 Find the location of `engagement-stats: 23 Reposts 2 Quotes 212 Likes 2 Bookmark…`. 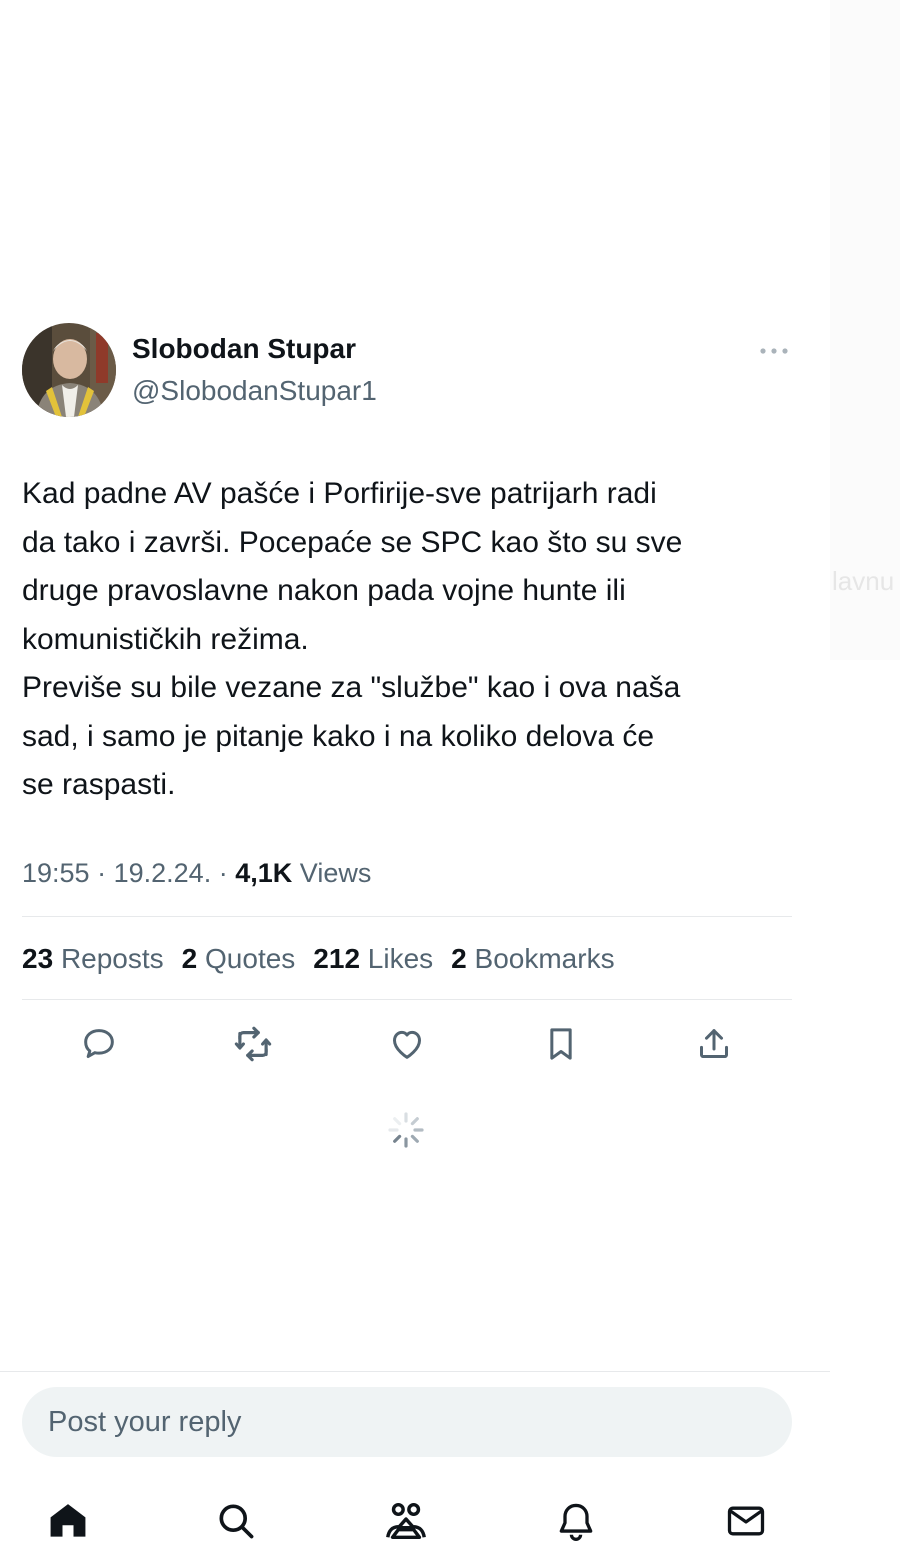

engagement-stats: 23 Reposts 2 Quotes 212 Likes 2 Bookmark… is located at coordinates (318, 959).